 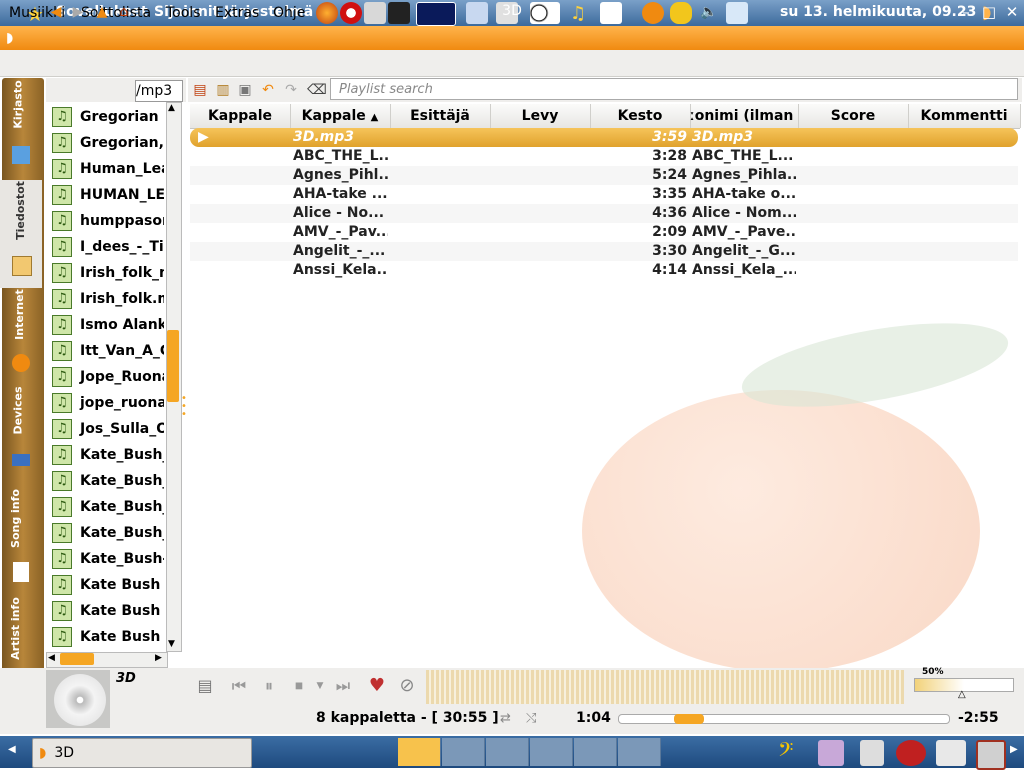 What do you see at coordinates (21, 334) in the screenshot?
I see `tab-internet: Internet` at bounding box center [21, 334].